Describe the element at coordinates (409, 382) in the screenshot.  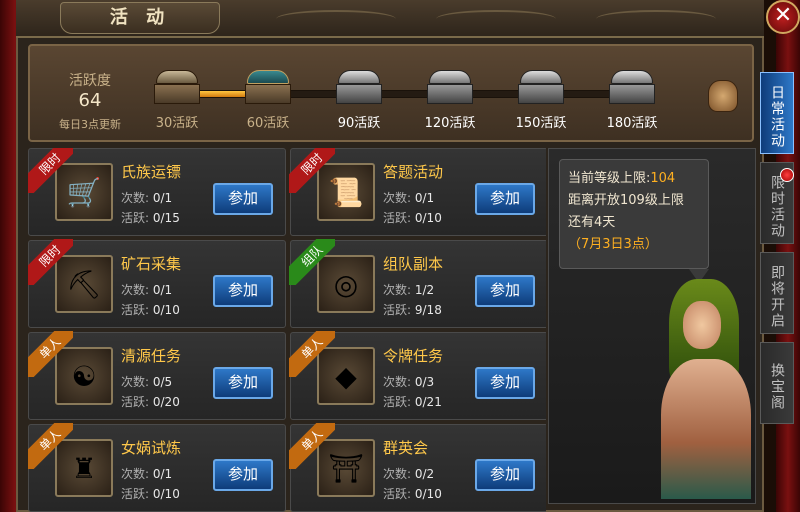
I see `attempts-stat: 次数: 0/3` at that location.